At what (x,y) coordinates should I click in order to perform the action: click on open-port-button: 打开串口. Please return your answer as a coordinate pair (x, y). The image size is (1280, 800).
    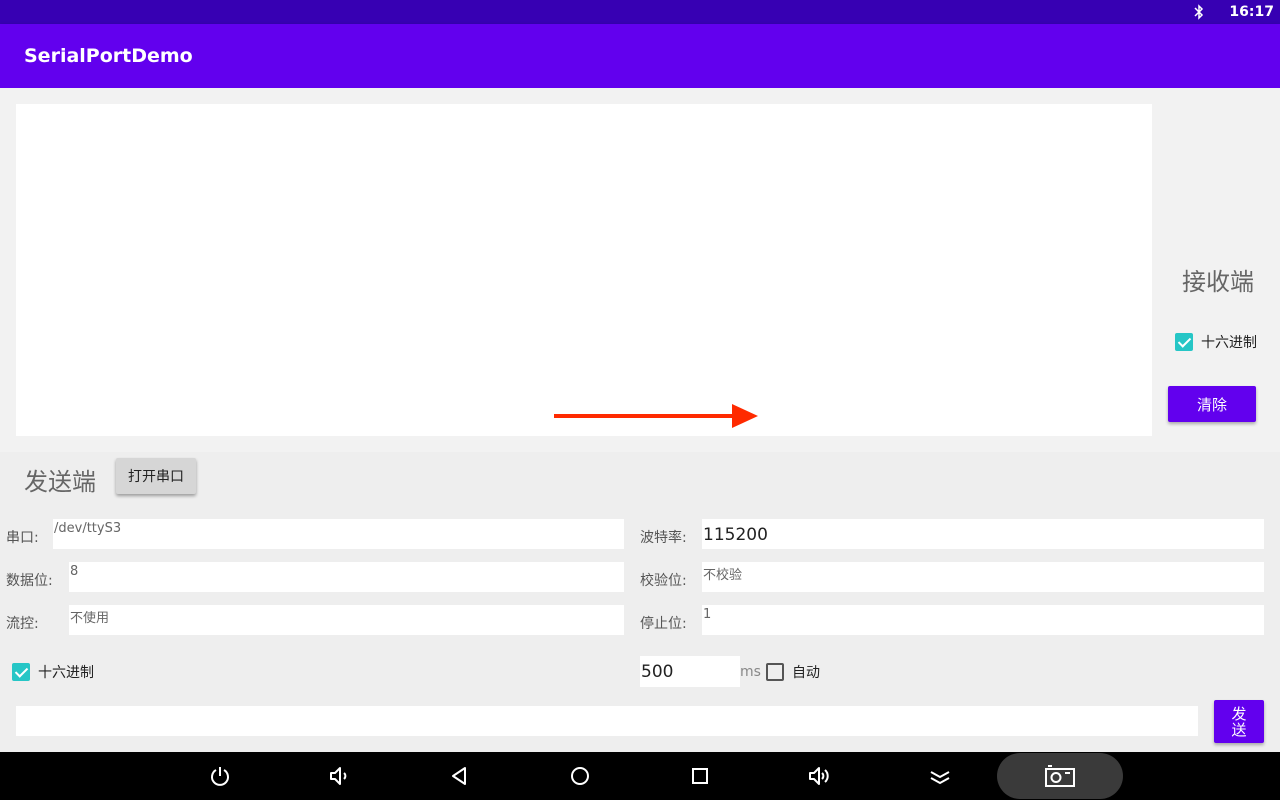
    Looking at the image, I should click on (156, 476).